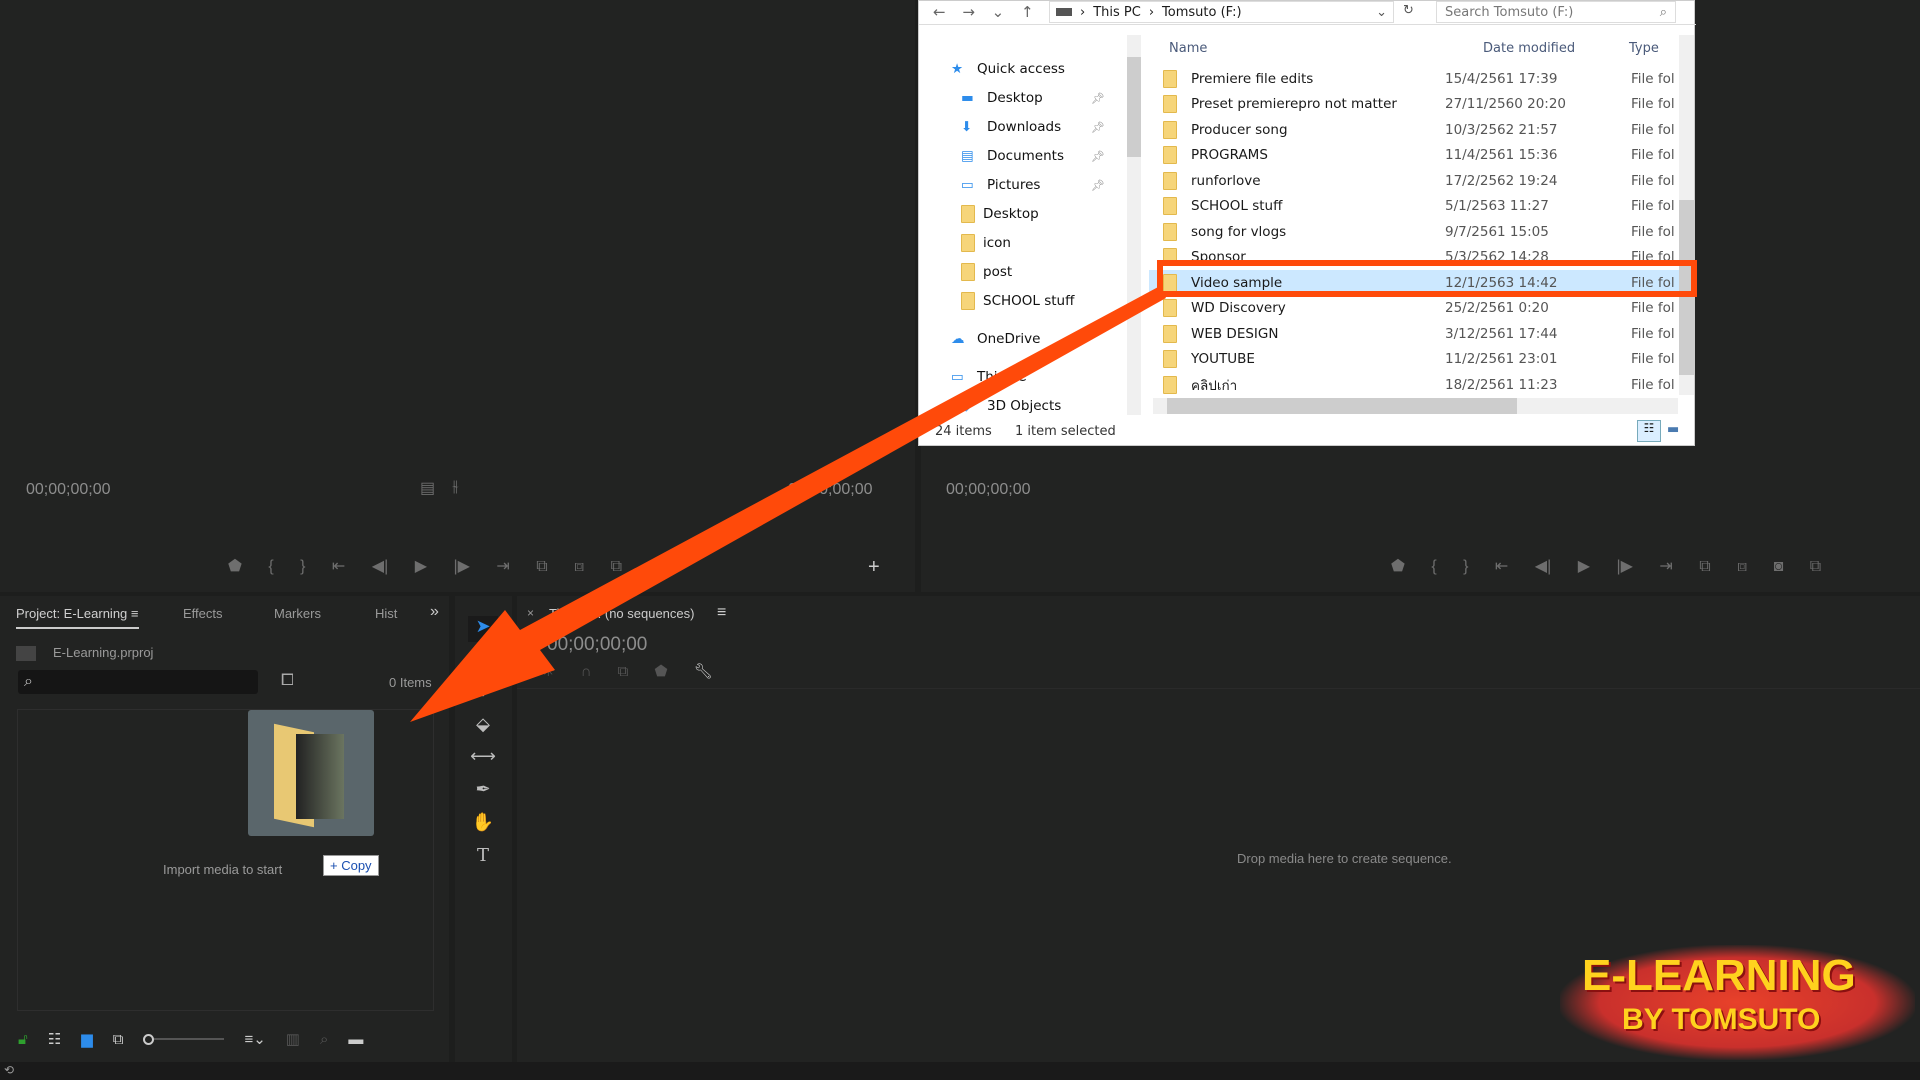  What do you see at coordinates (1737, 1002) in the screenshot?
I see `watermark-logo: E-LEARNING BY TOMSUTO` at bounding box center [1737, 1002].